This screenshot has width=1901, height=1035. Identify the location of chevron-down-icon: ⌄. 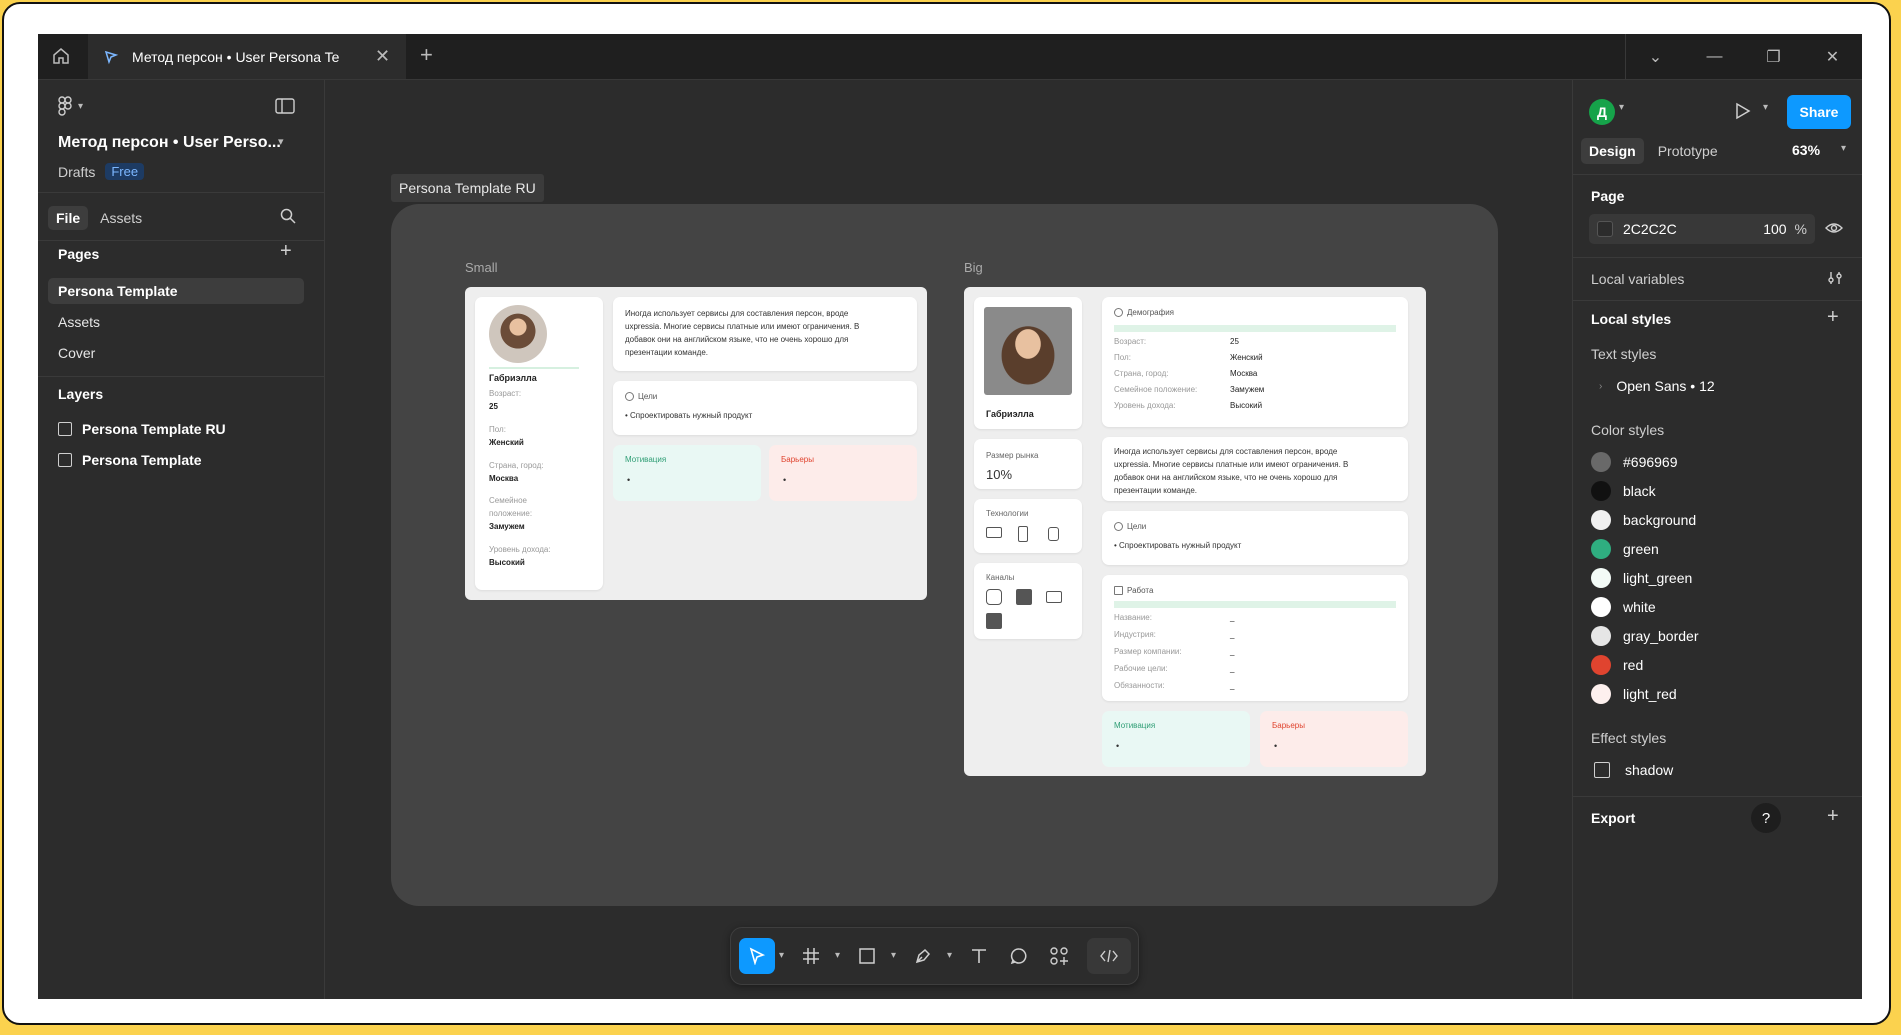
(1655, 57).